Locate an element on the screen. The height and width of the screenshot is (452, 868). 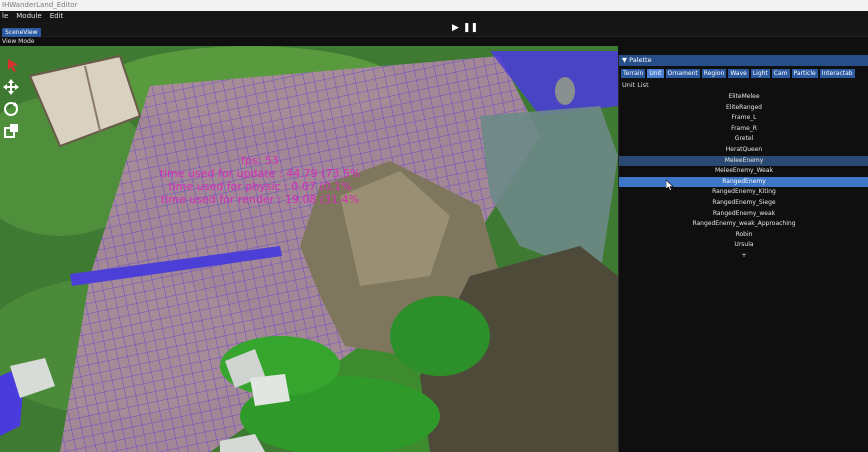
tab-unit: Unit is located at coordinates (655, 73).